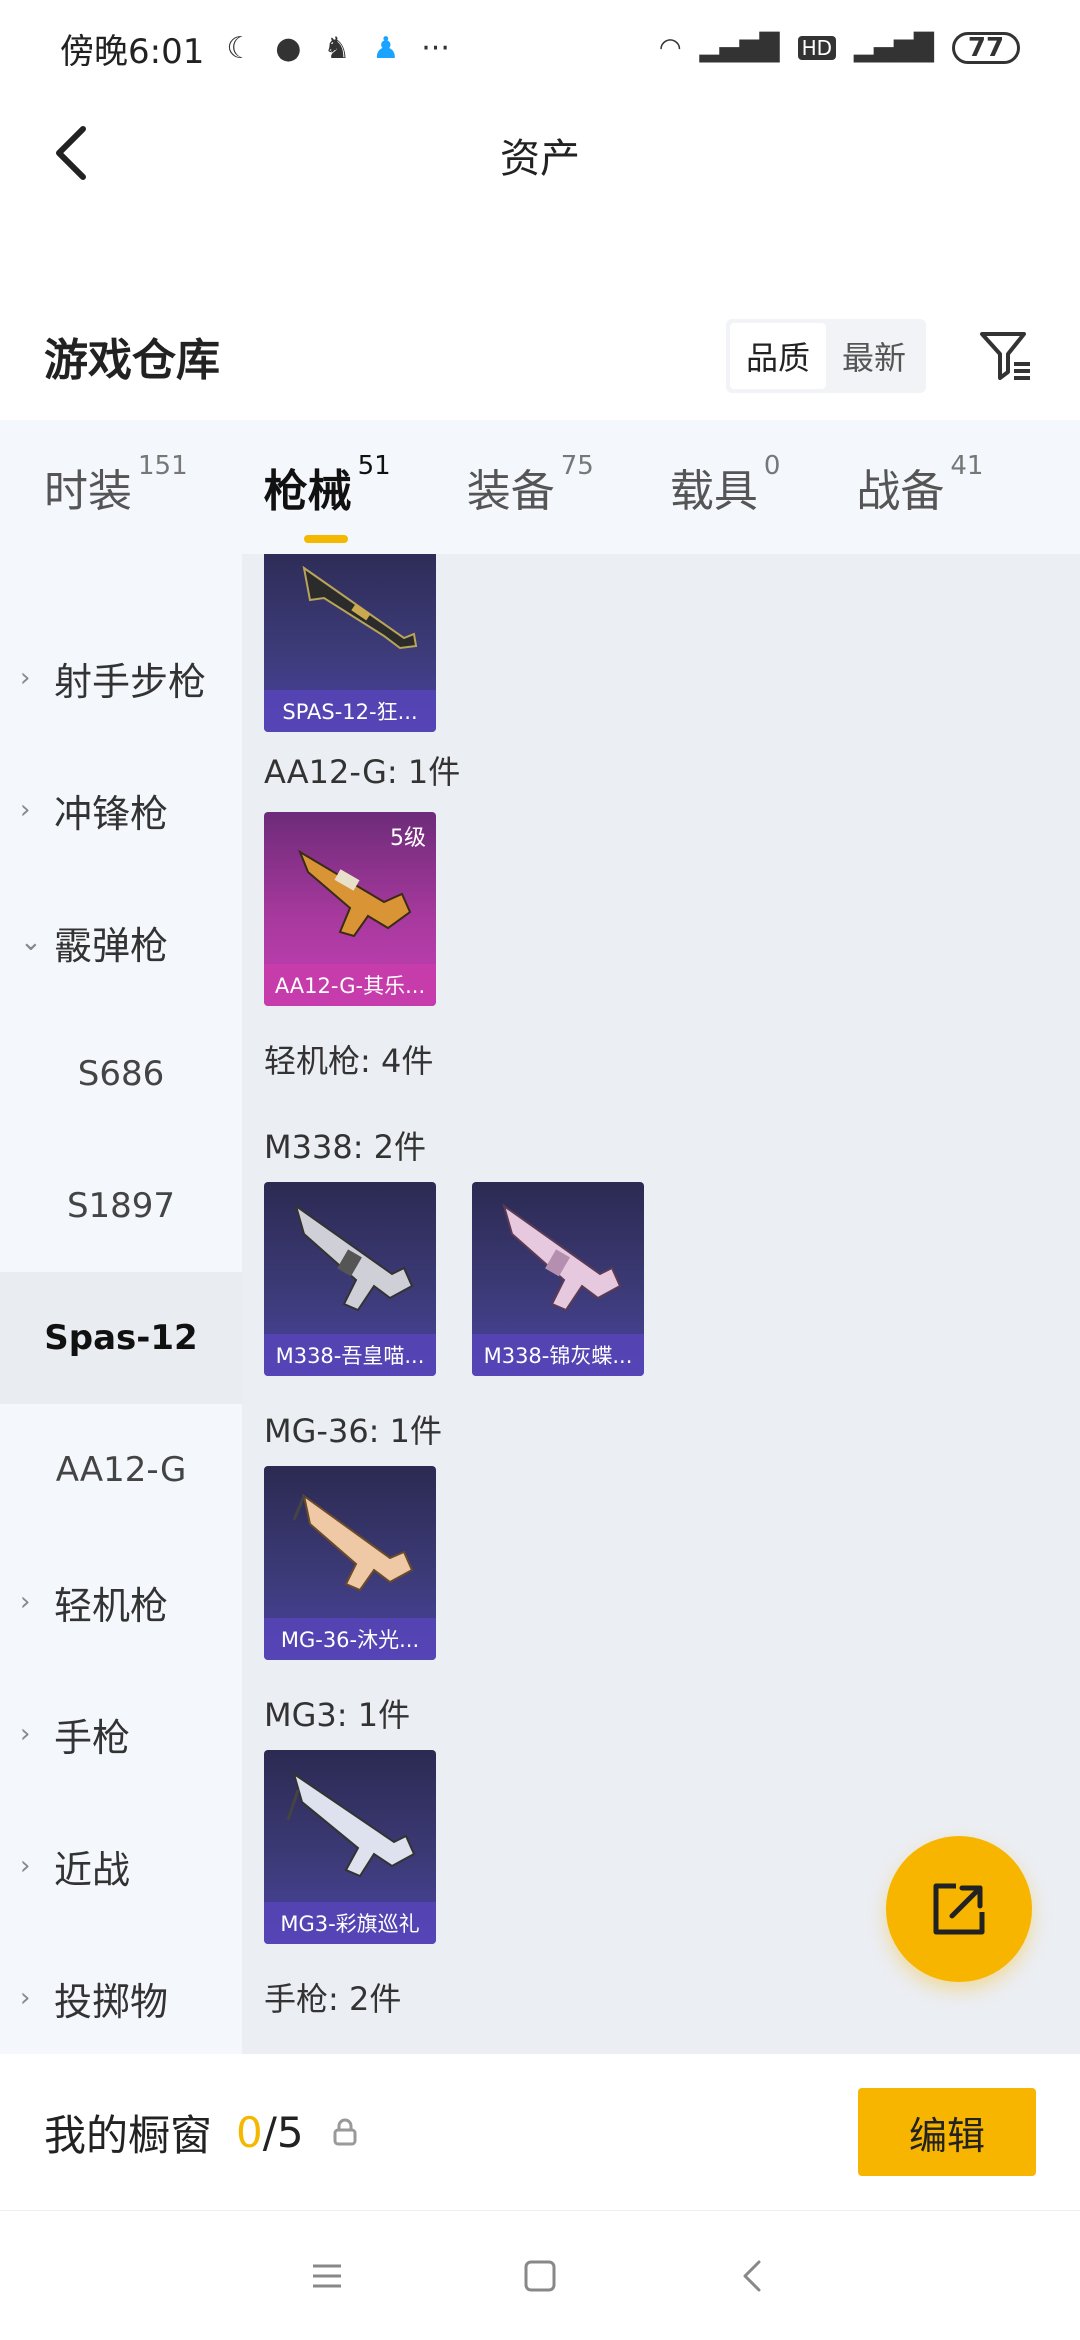  Describe the element at coordinates (111, 1605) in the screenshot. I see `sidebar-item-label: 轻机枪` at that location.